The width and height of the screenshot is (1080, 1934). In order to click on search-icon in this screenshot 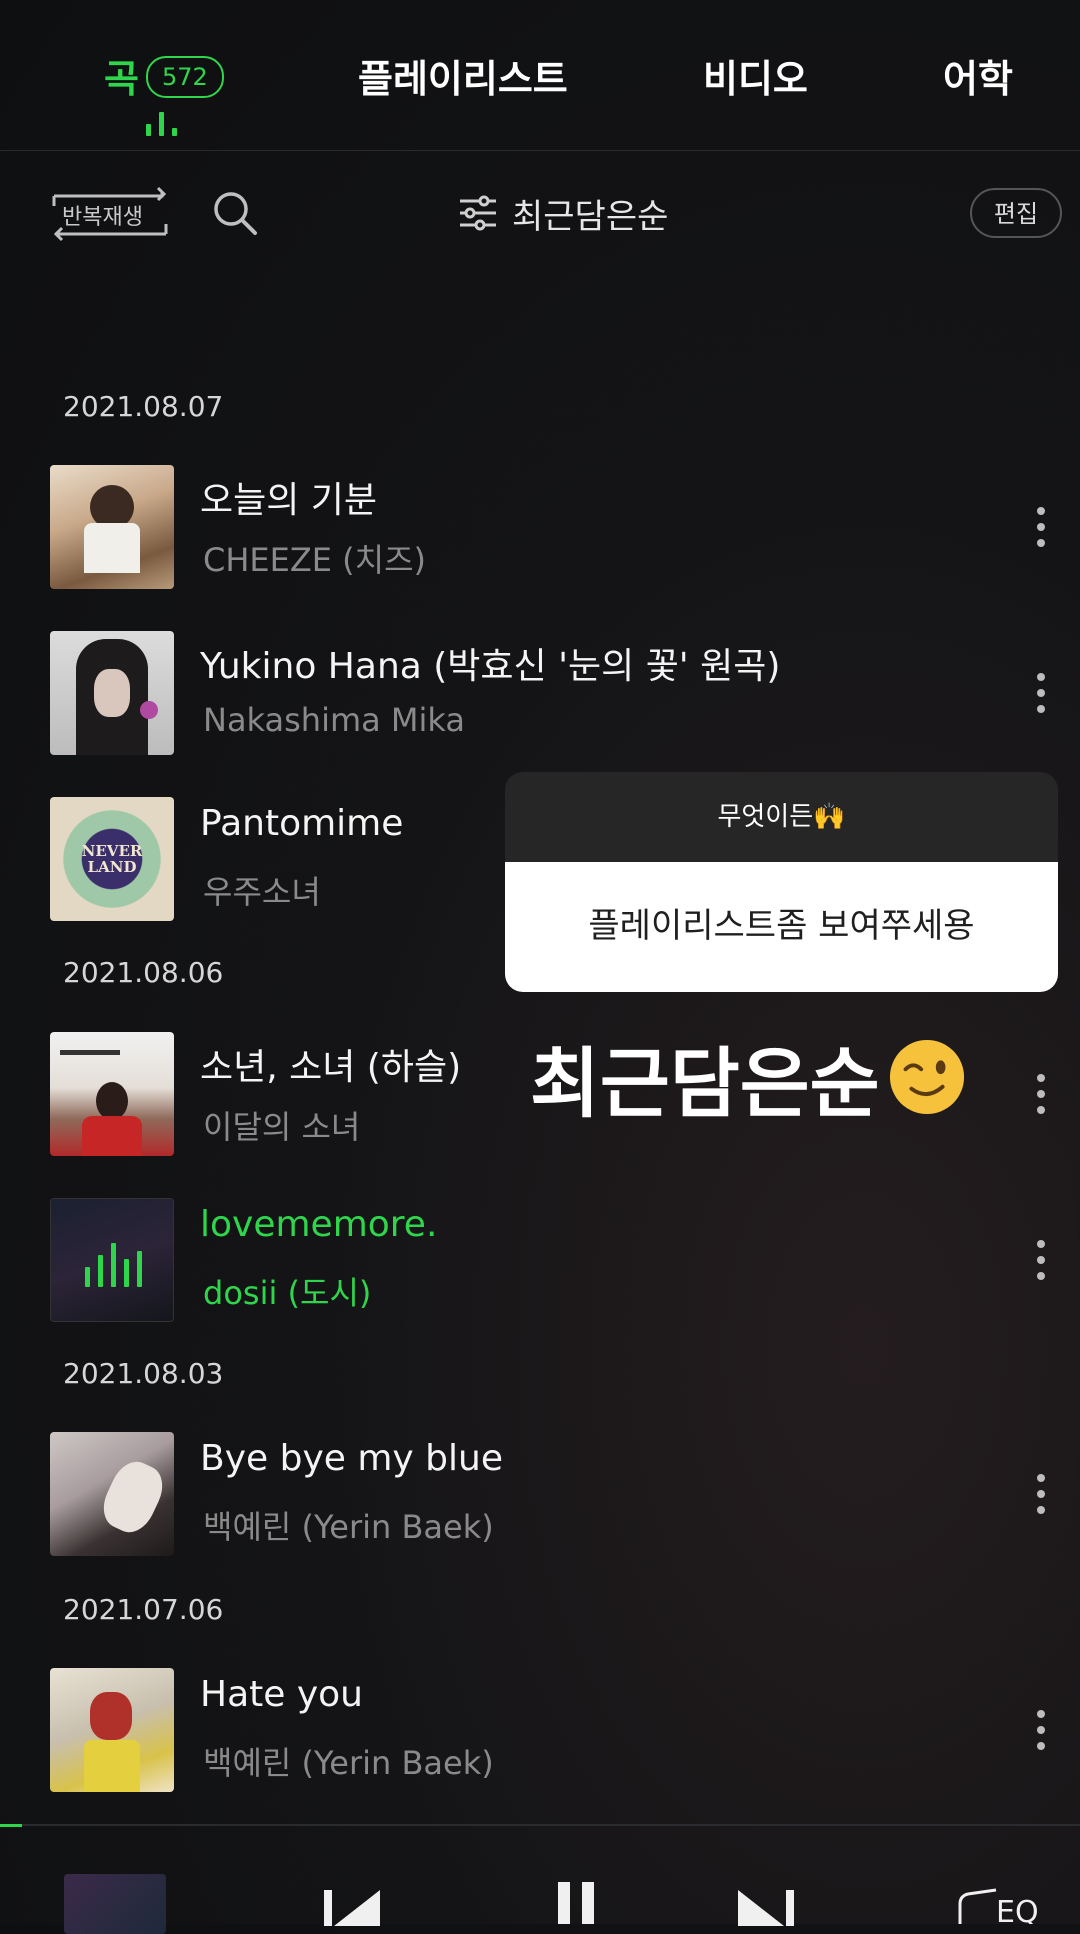, I will do `click(235, 213)`.